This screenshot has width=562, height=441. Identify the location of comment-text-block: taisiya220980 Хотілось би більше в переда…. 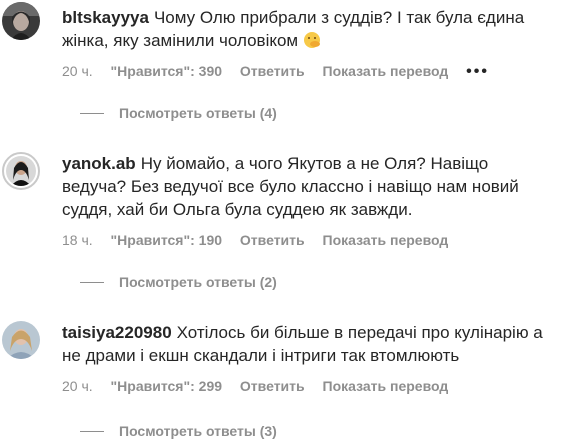
(307, 344).